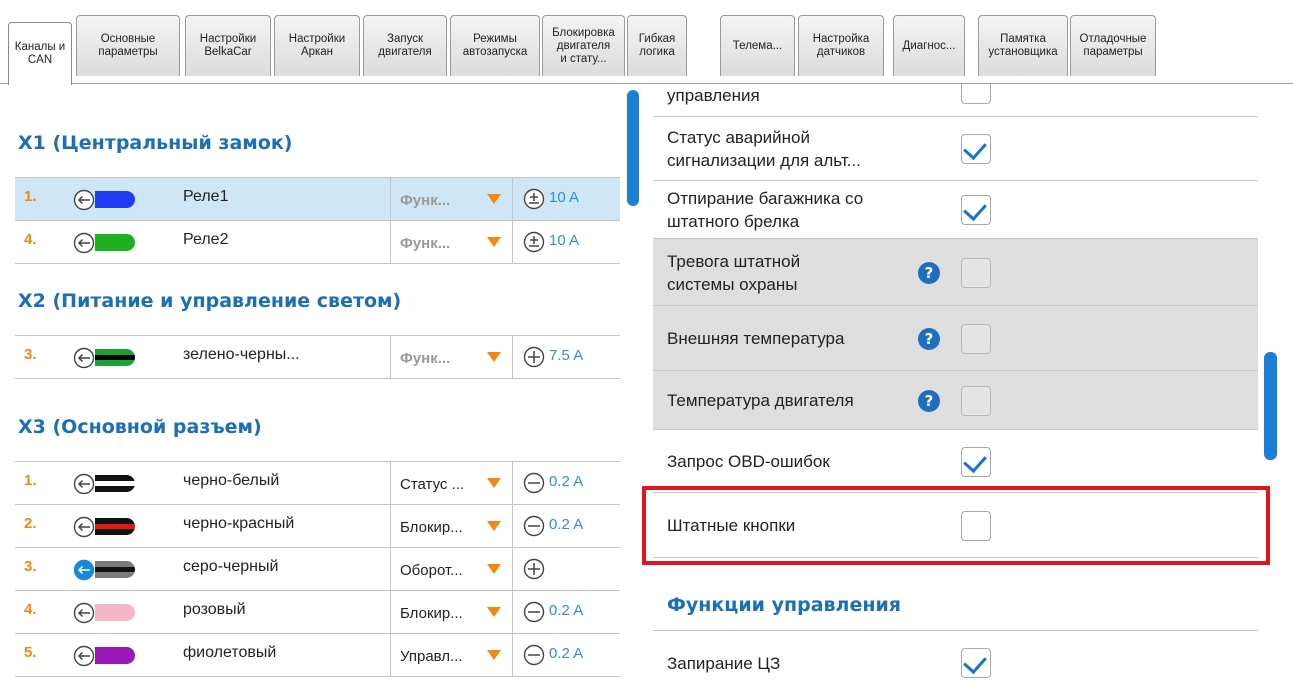 This screenshot has height=684, width=1293. What do you see at coordinates (317, 357) in the screenshot?
I see `channel-row: 3. зелено-черны... Функ... 7.5 A` at bounding box center [317, 357].